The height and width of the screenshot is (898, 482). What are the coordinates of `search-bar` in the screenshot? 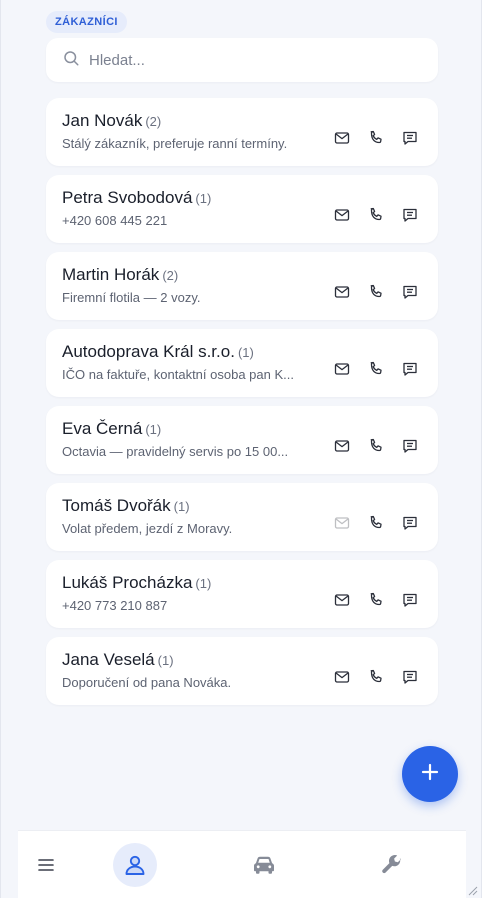 It's located at (242, 60).